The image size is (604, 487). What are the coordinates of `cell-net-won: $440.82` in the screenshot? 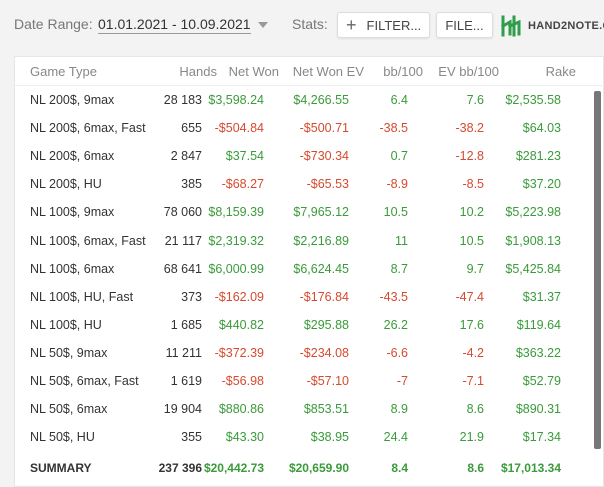 It's located at (241, 324).